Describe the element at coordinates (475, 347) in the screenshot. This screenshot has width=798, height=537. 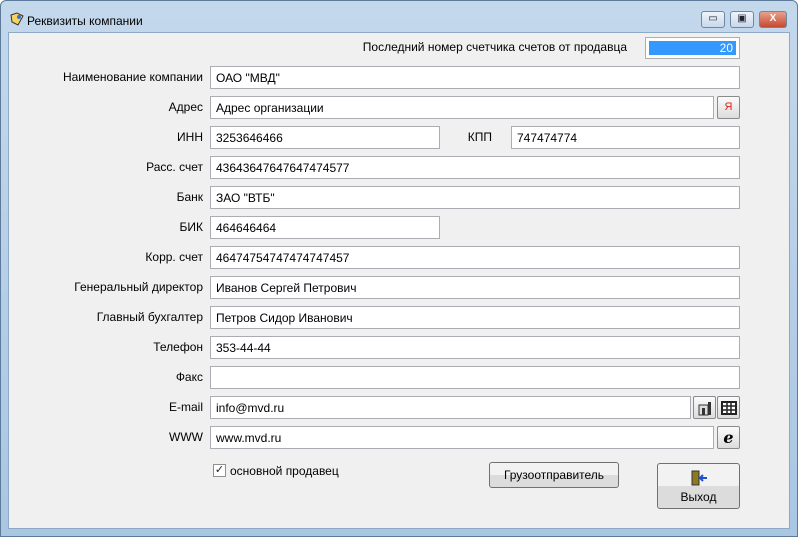
I see `phone-input: 353-44-44` at that location.